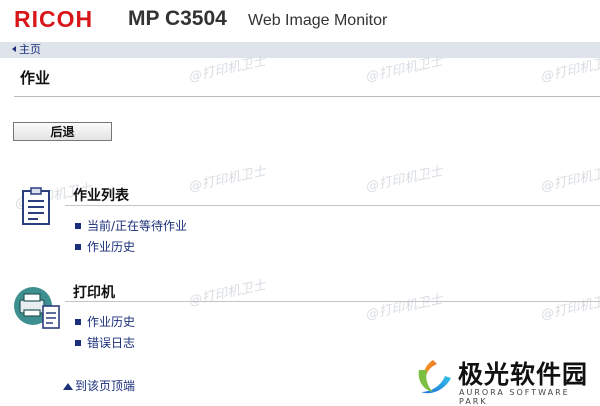  What do you see at coordinates (54, 19) in the screenshot?
I see `ricoh-logo: RICOH` at bounding box center [54, 19].